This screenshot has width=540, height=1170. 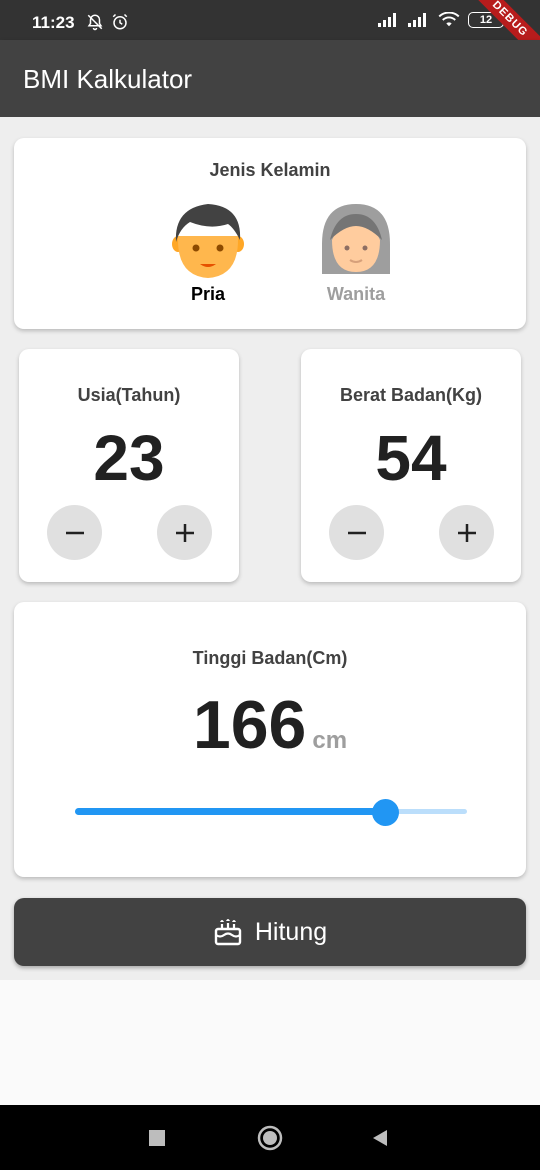 I want to click on age-increment-button, so click(x=184, y=532).